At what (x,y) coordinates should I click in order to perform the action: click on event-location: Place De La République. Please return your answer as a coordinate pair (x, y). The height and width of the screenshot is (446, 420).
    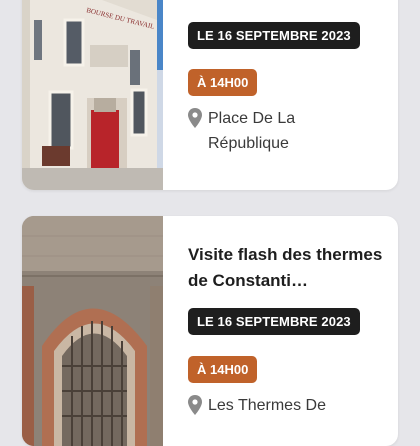
    Looking at the image, I should click on (263, 131).